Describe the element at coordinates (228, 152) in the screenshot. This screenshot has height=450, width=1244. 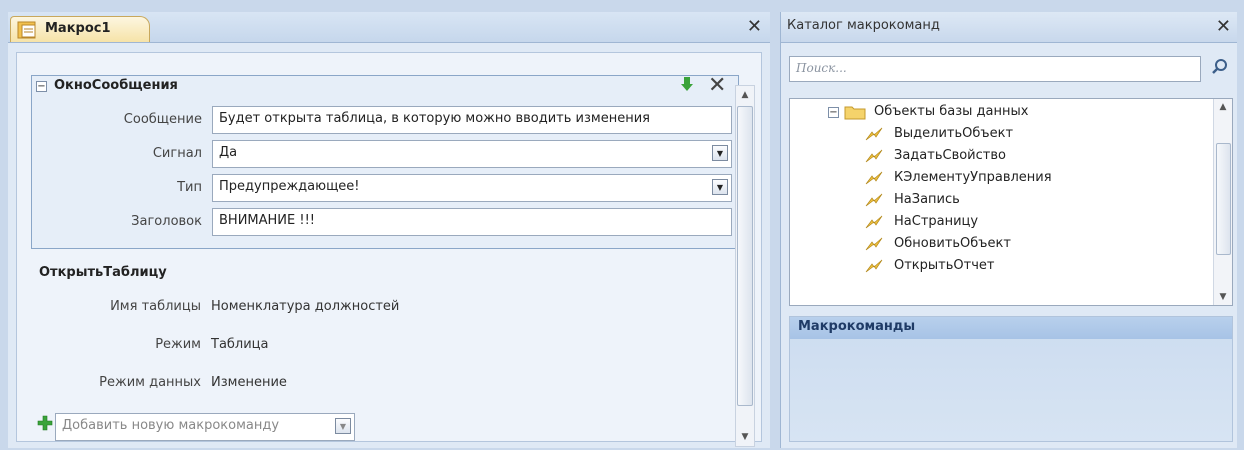
I see `beep-value: Да` at that location.